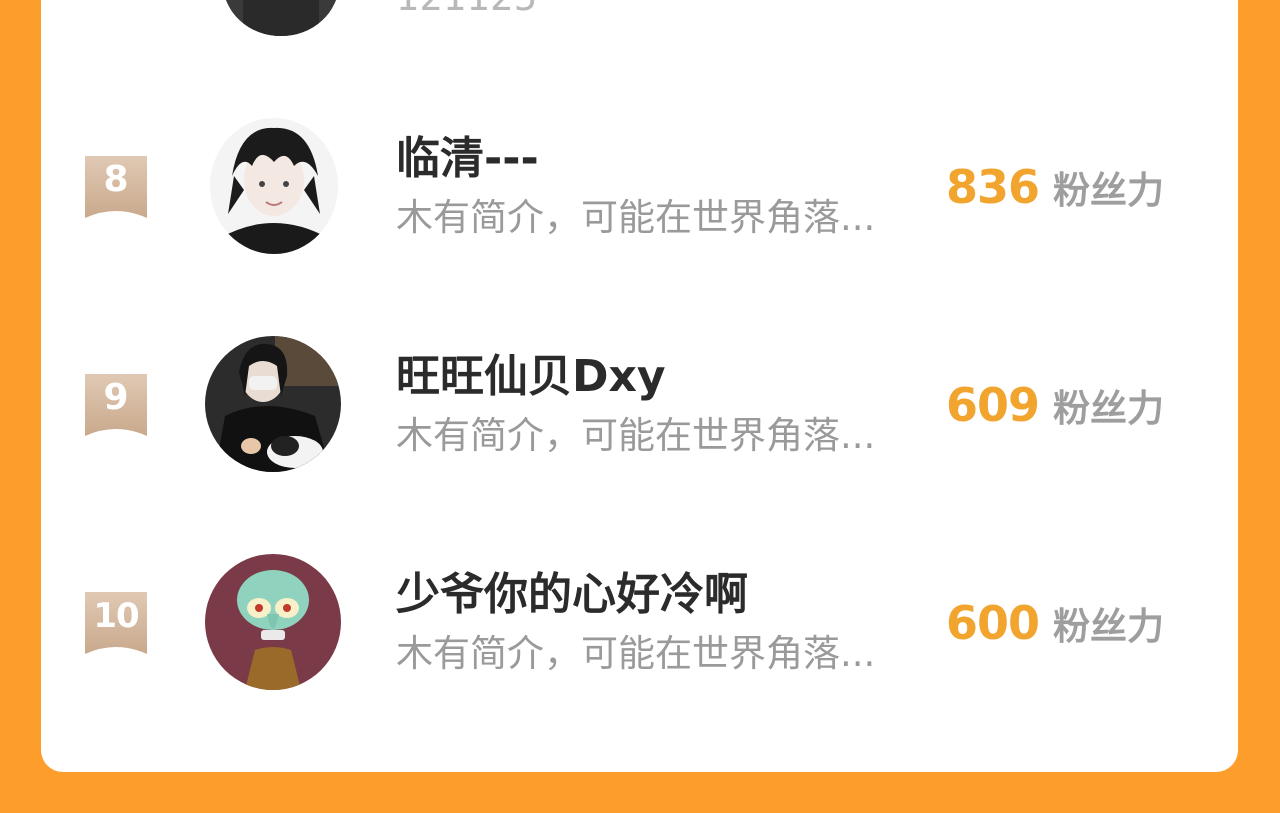 The width and height of the screenshot is (1280, 813). I want to click on fan-power-value: 836, so click(993, 187).